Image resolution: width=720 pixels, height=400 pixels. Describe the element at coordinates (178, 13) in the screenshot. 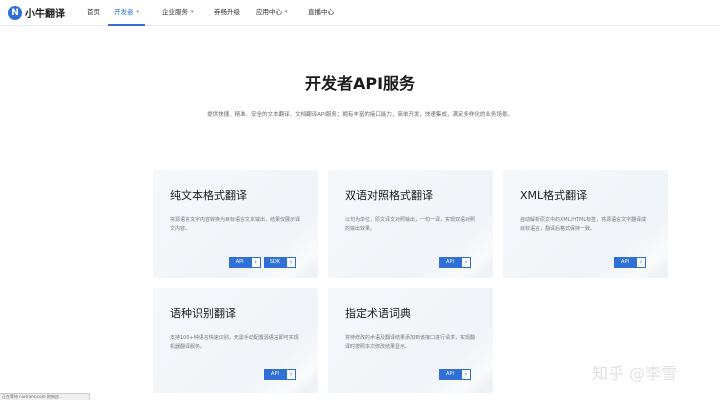

I see `nav-item-enterprise: 企业服务 ▾` at that location.